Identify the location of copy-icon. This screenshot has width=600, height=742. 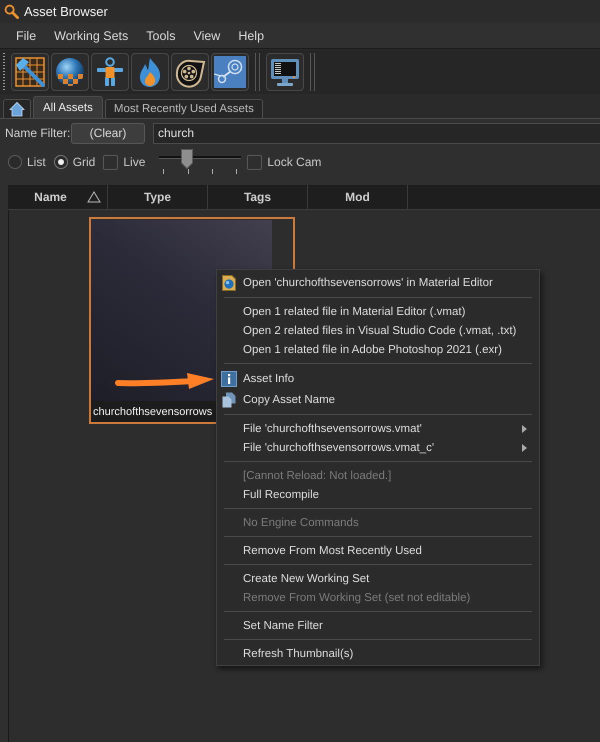
(229, 400).